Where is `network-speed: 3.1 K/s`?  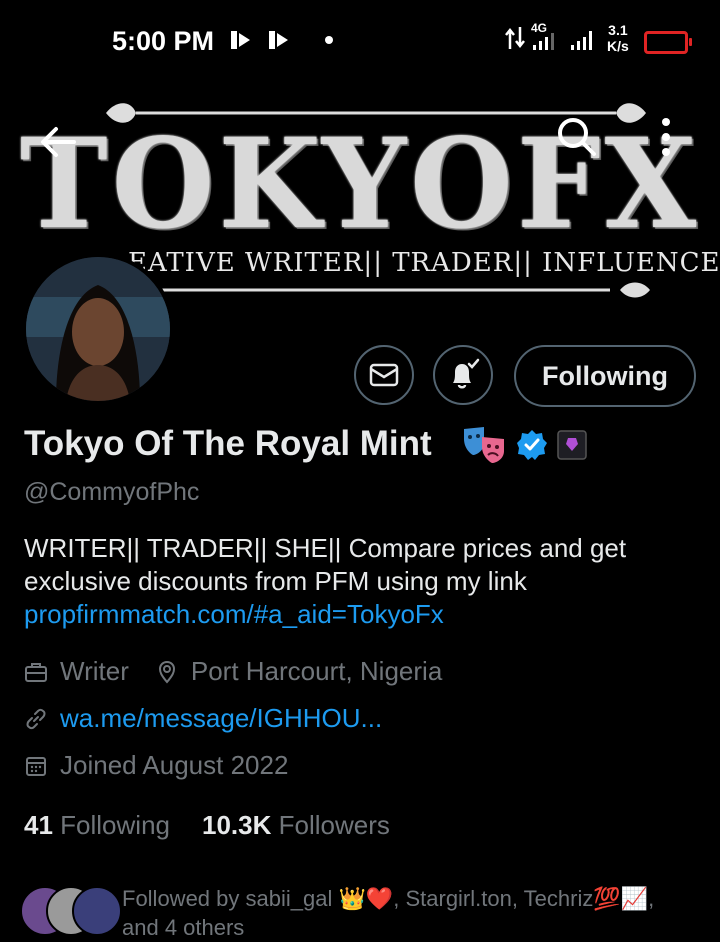 network-speed: 3.1 K/s is located at coordinates (618, 38).